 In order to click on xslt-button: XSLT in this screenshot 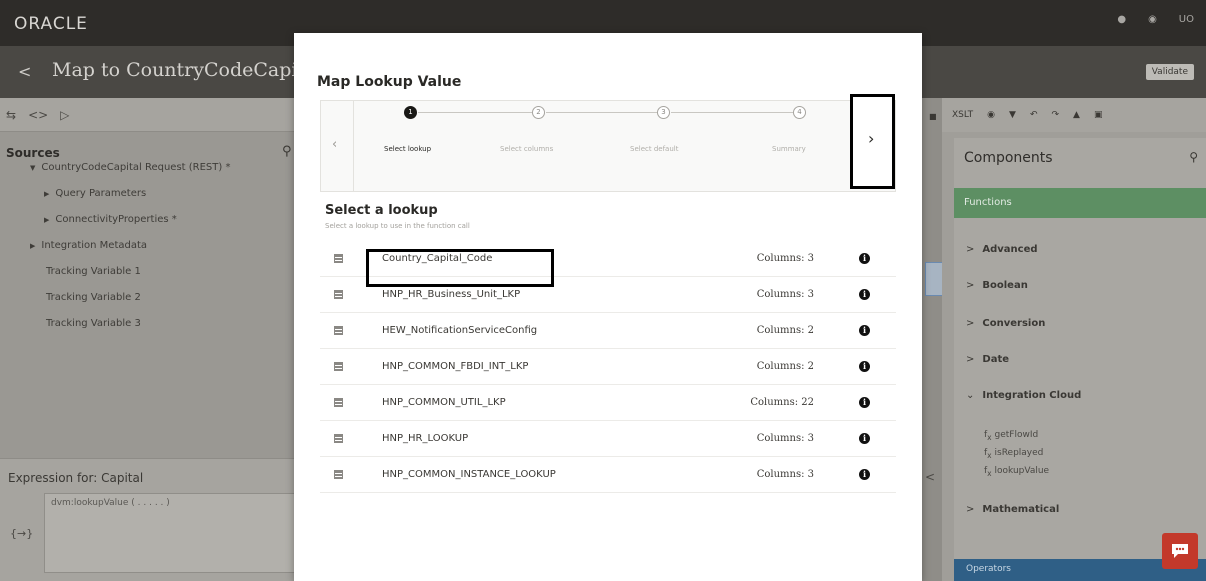, I will do `click(962, 115)`.